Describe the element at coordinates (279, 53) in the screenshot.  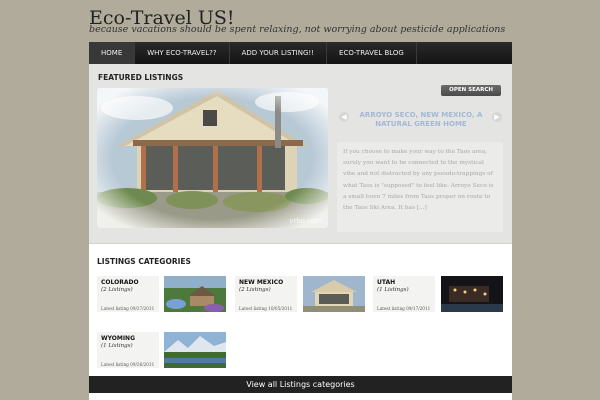
I see `nav-item-add-listing: ADD YOUR LISTING!!` at that location.